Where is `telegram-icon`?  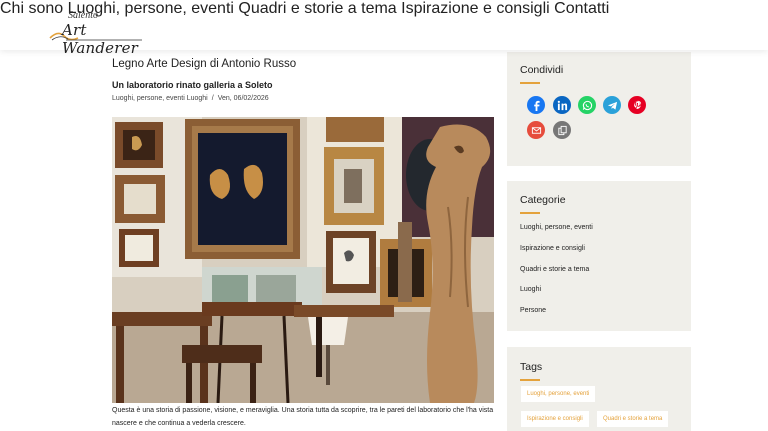
telegram-icon is located at coordinates (612, 105).